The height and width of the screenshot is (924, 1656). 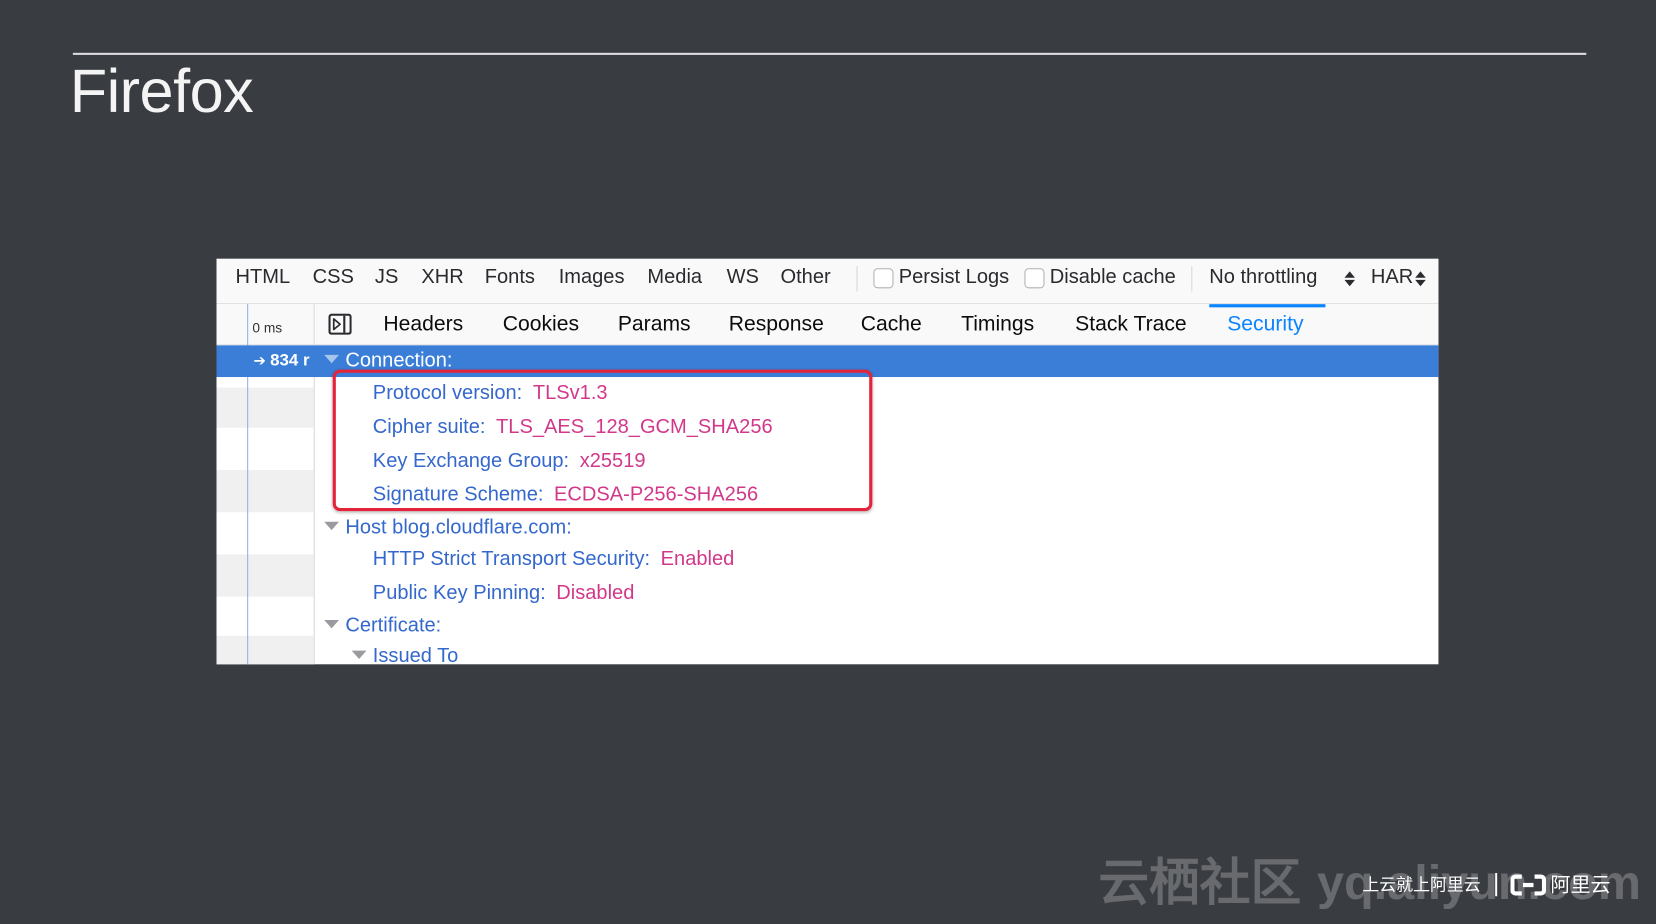 I want to click on persist-logs-label: Persist Logs, so click(x=954, y=277).